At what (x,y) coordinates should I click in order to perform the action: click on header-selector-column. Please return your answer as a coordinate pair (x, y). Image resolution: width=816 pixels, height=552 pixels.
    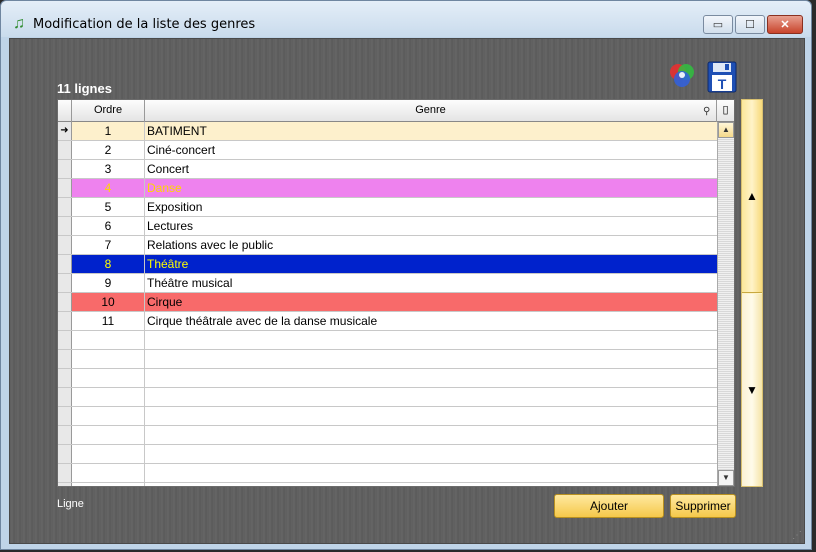
    Looking at the image, I should click on (65, 111).